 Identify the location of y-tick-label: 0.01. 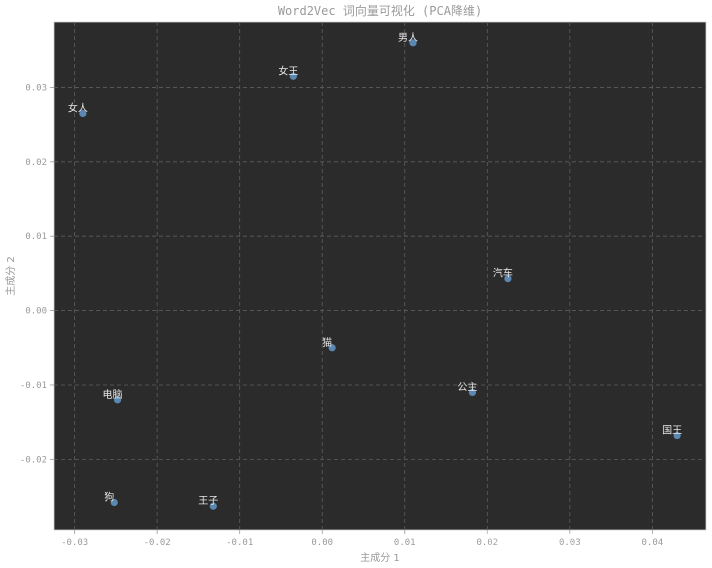
(36, 237).